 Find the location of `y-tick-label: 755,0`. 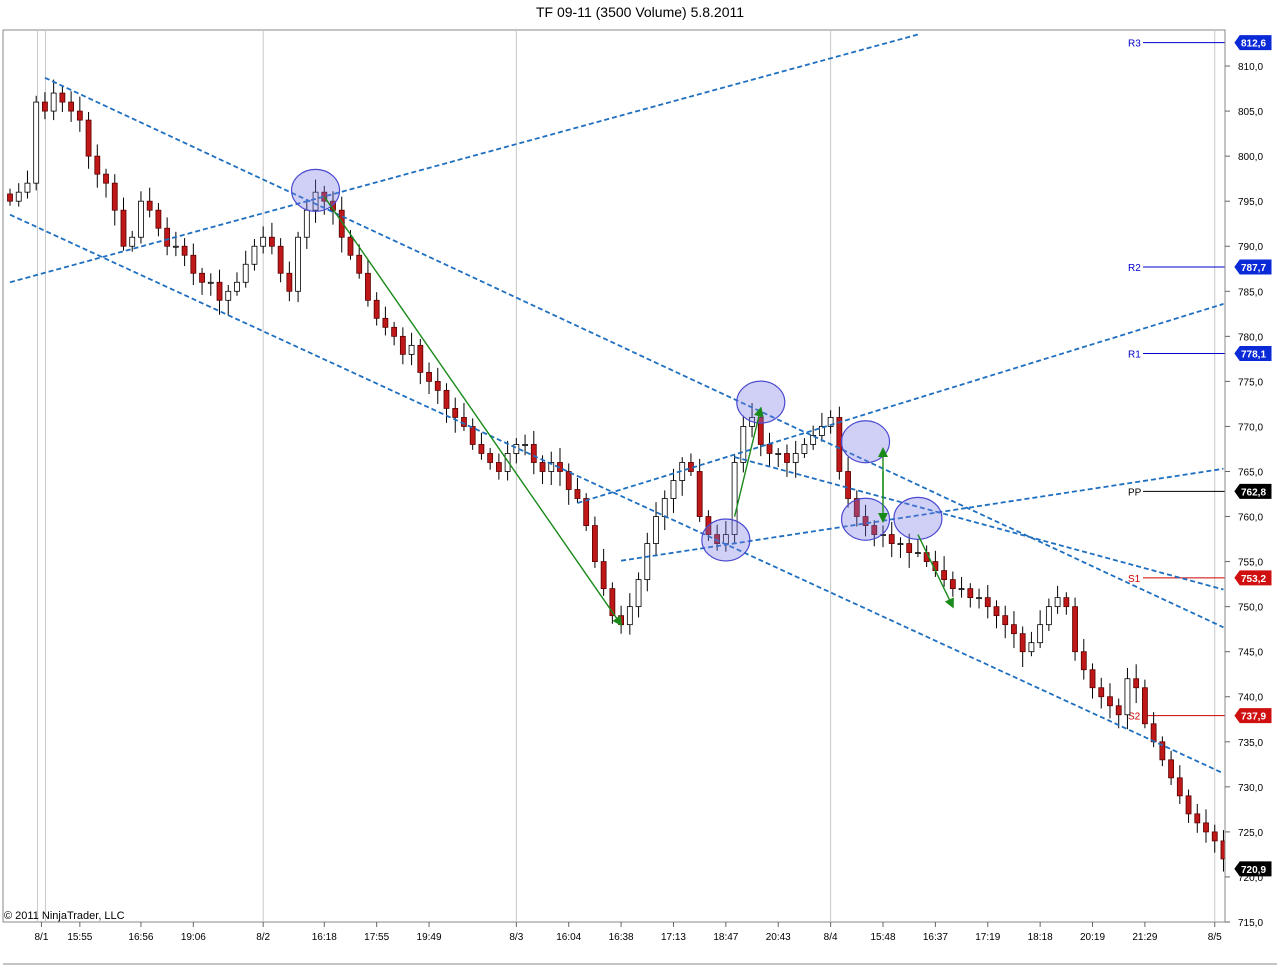

y-tick-label: 755,0 is located at coordinates (1250, 563).